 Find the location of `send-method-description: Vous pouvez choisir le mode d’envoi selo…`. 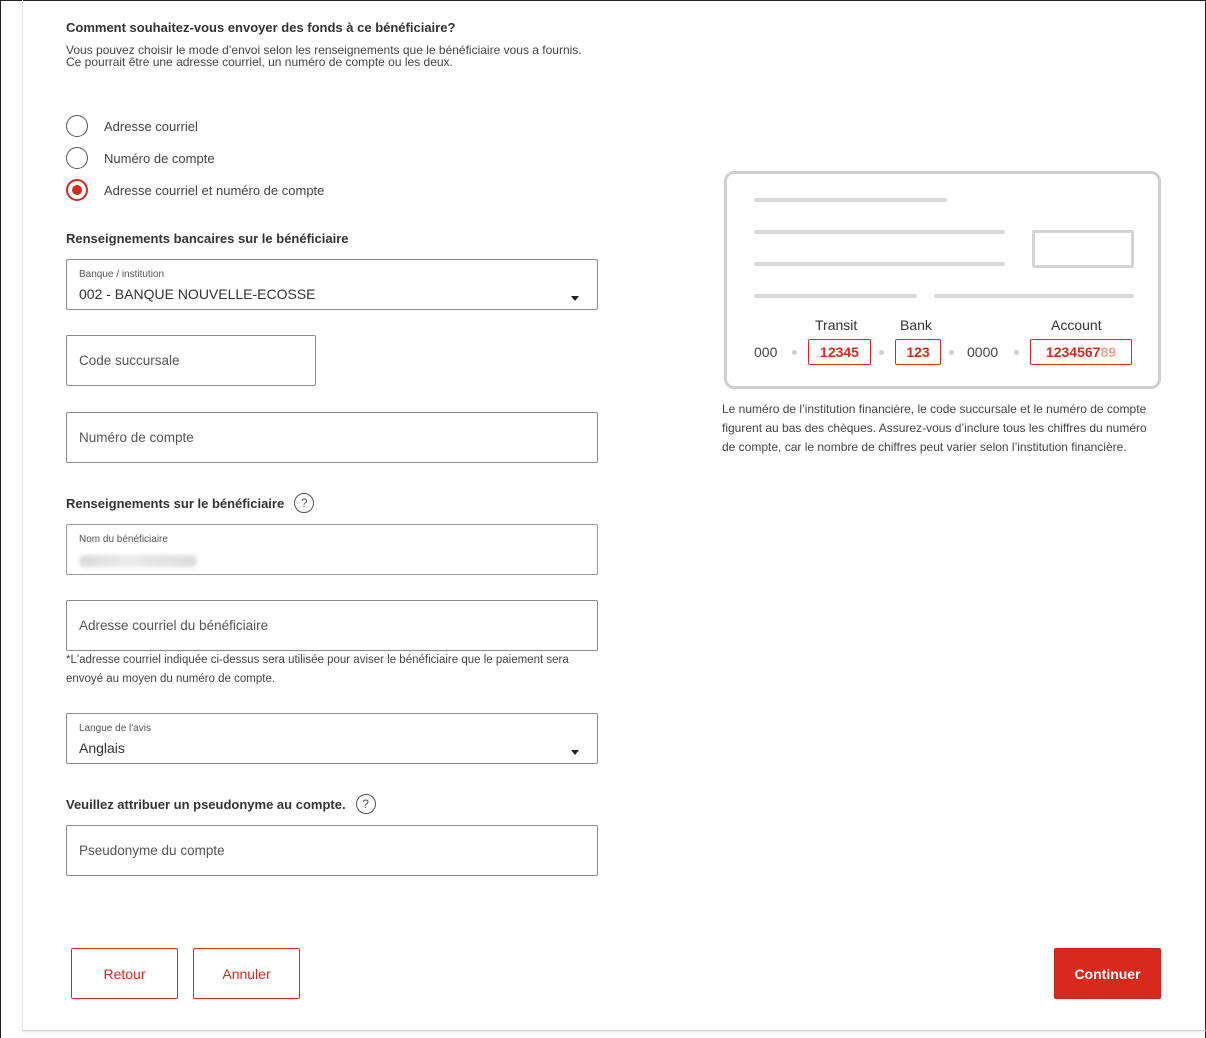

send-method-description: Vous pouvez choisir le mode d’envoi selo… is located at coordinates (324, 56).